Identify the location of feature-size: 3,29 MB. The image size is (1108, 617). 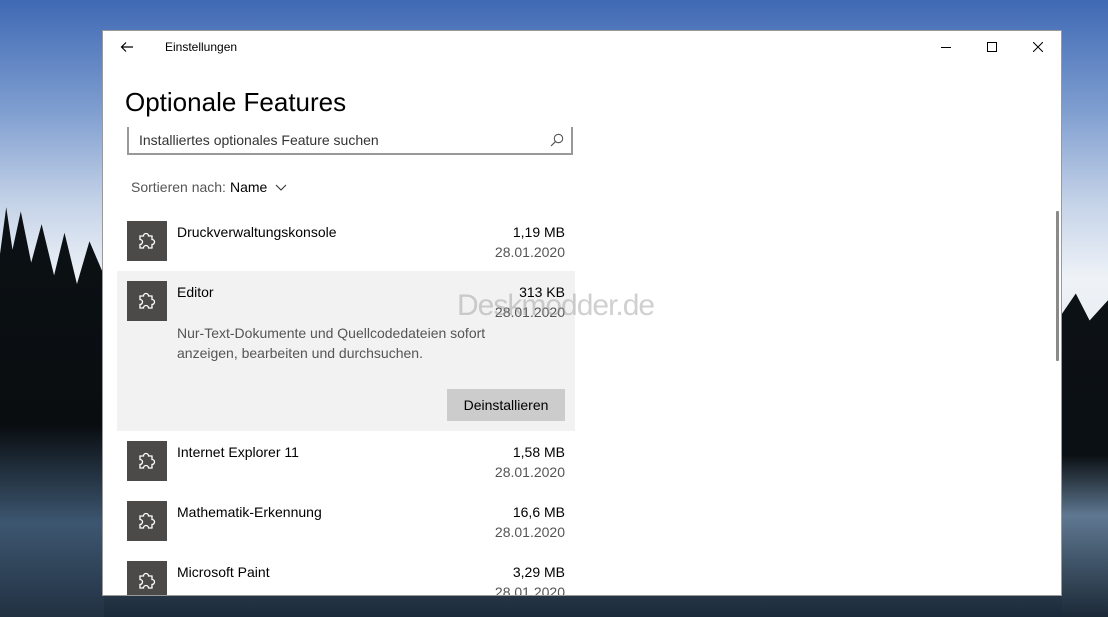
(538, 572).